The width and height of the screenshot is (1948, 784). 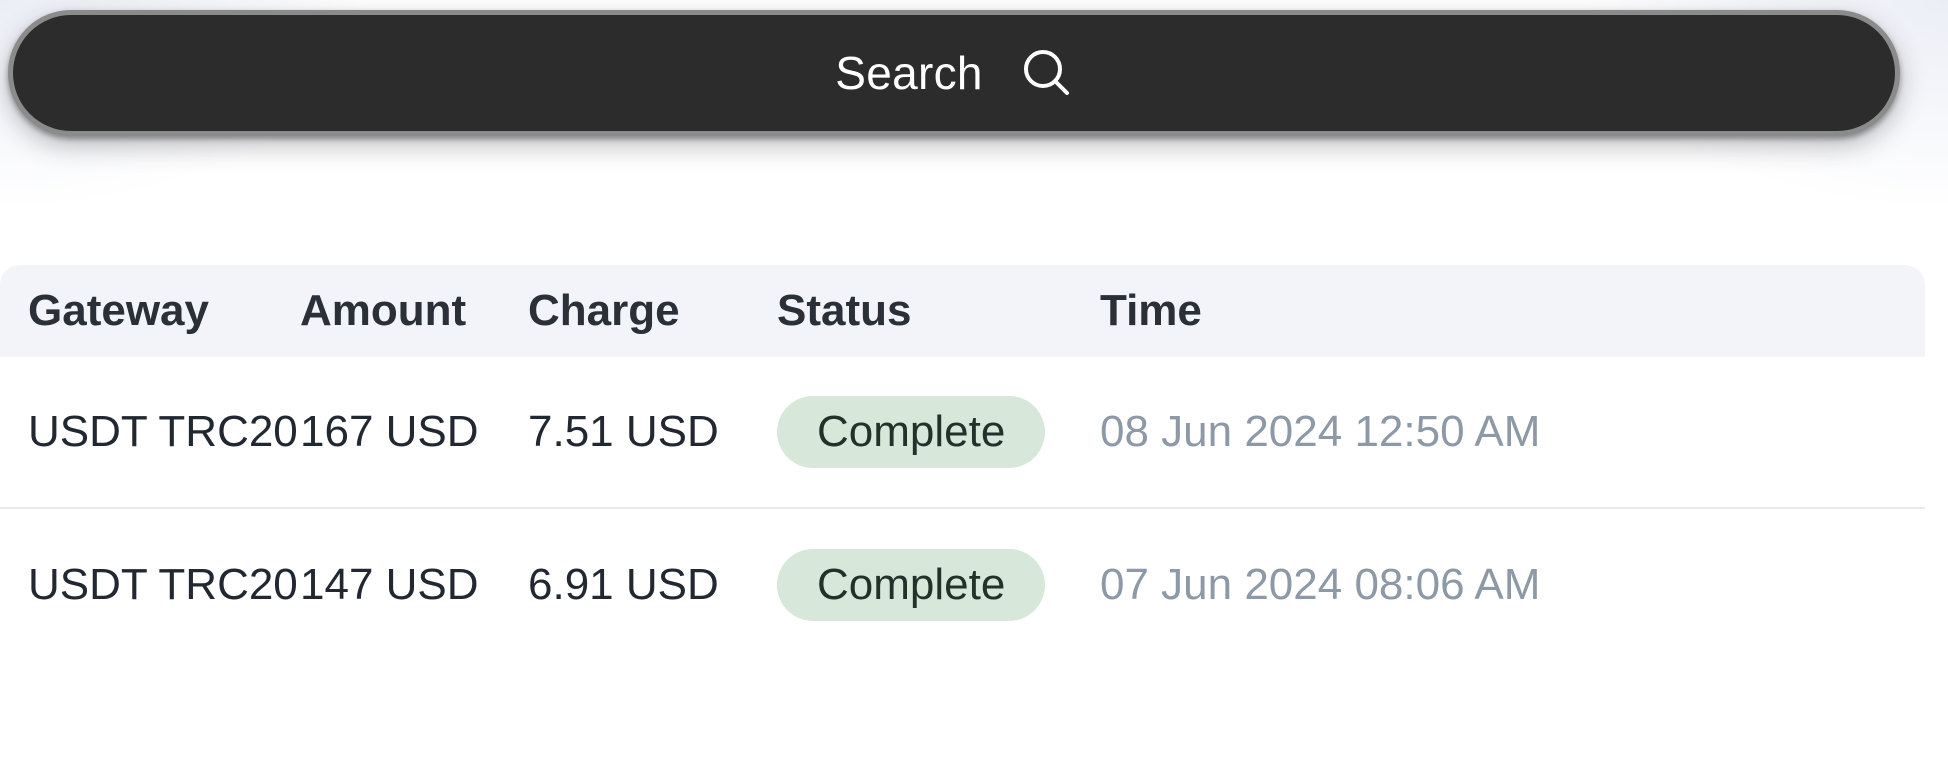 I want to click on search-label: Search, so click(x=909, y=73).